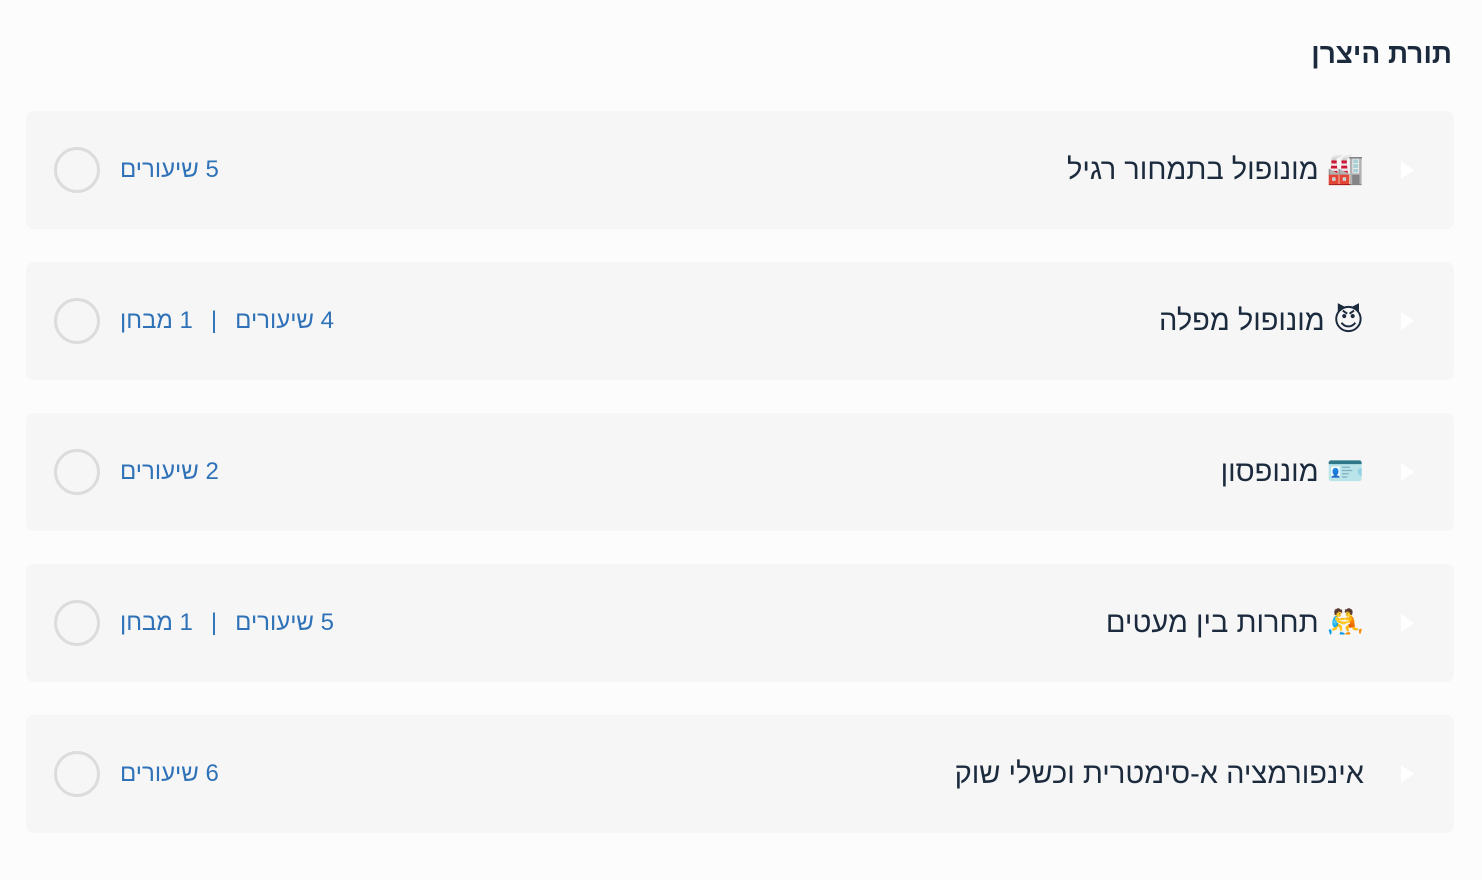 The width and height of the screenshot is (1482, 880). Describe the element at coordinates (1348, 320) in the screenshot. I see `smiling-devil-emoji-icon: 😈` at that location.